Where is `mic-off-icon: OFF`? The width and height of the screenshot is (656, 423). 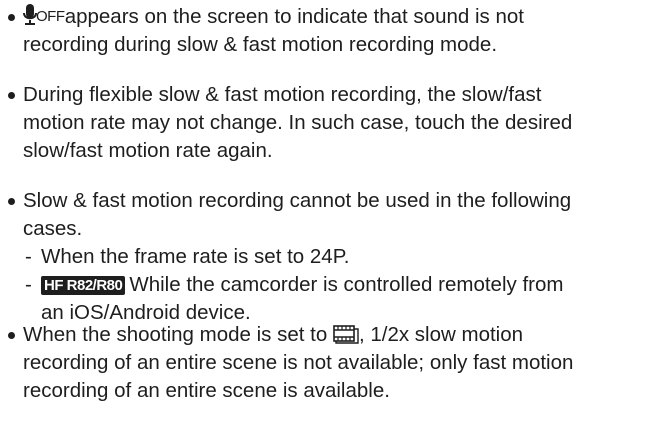
mic-off-icon: OFF is located at coordinates (44, 15).